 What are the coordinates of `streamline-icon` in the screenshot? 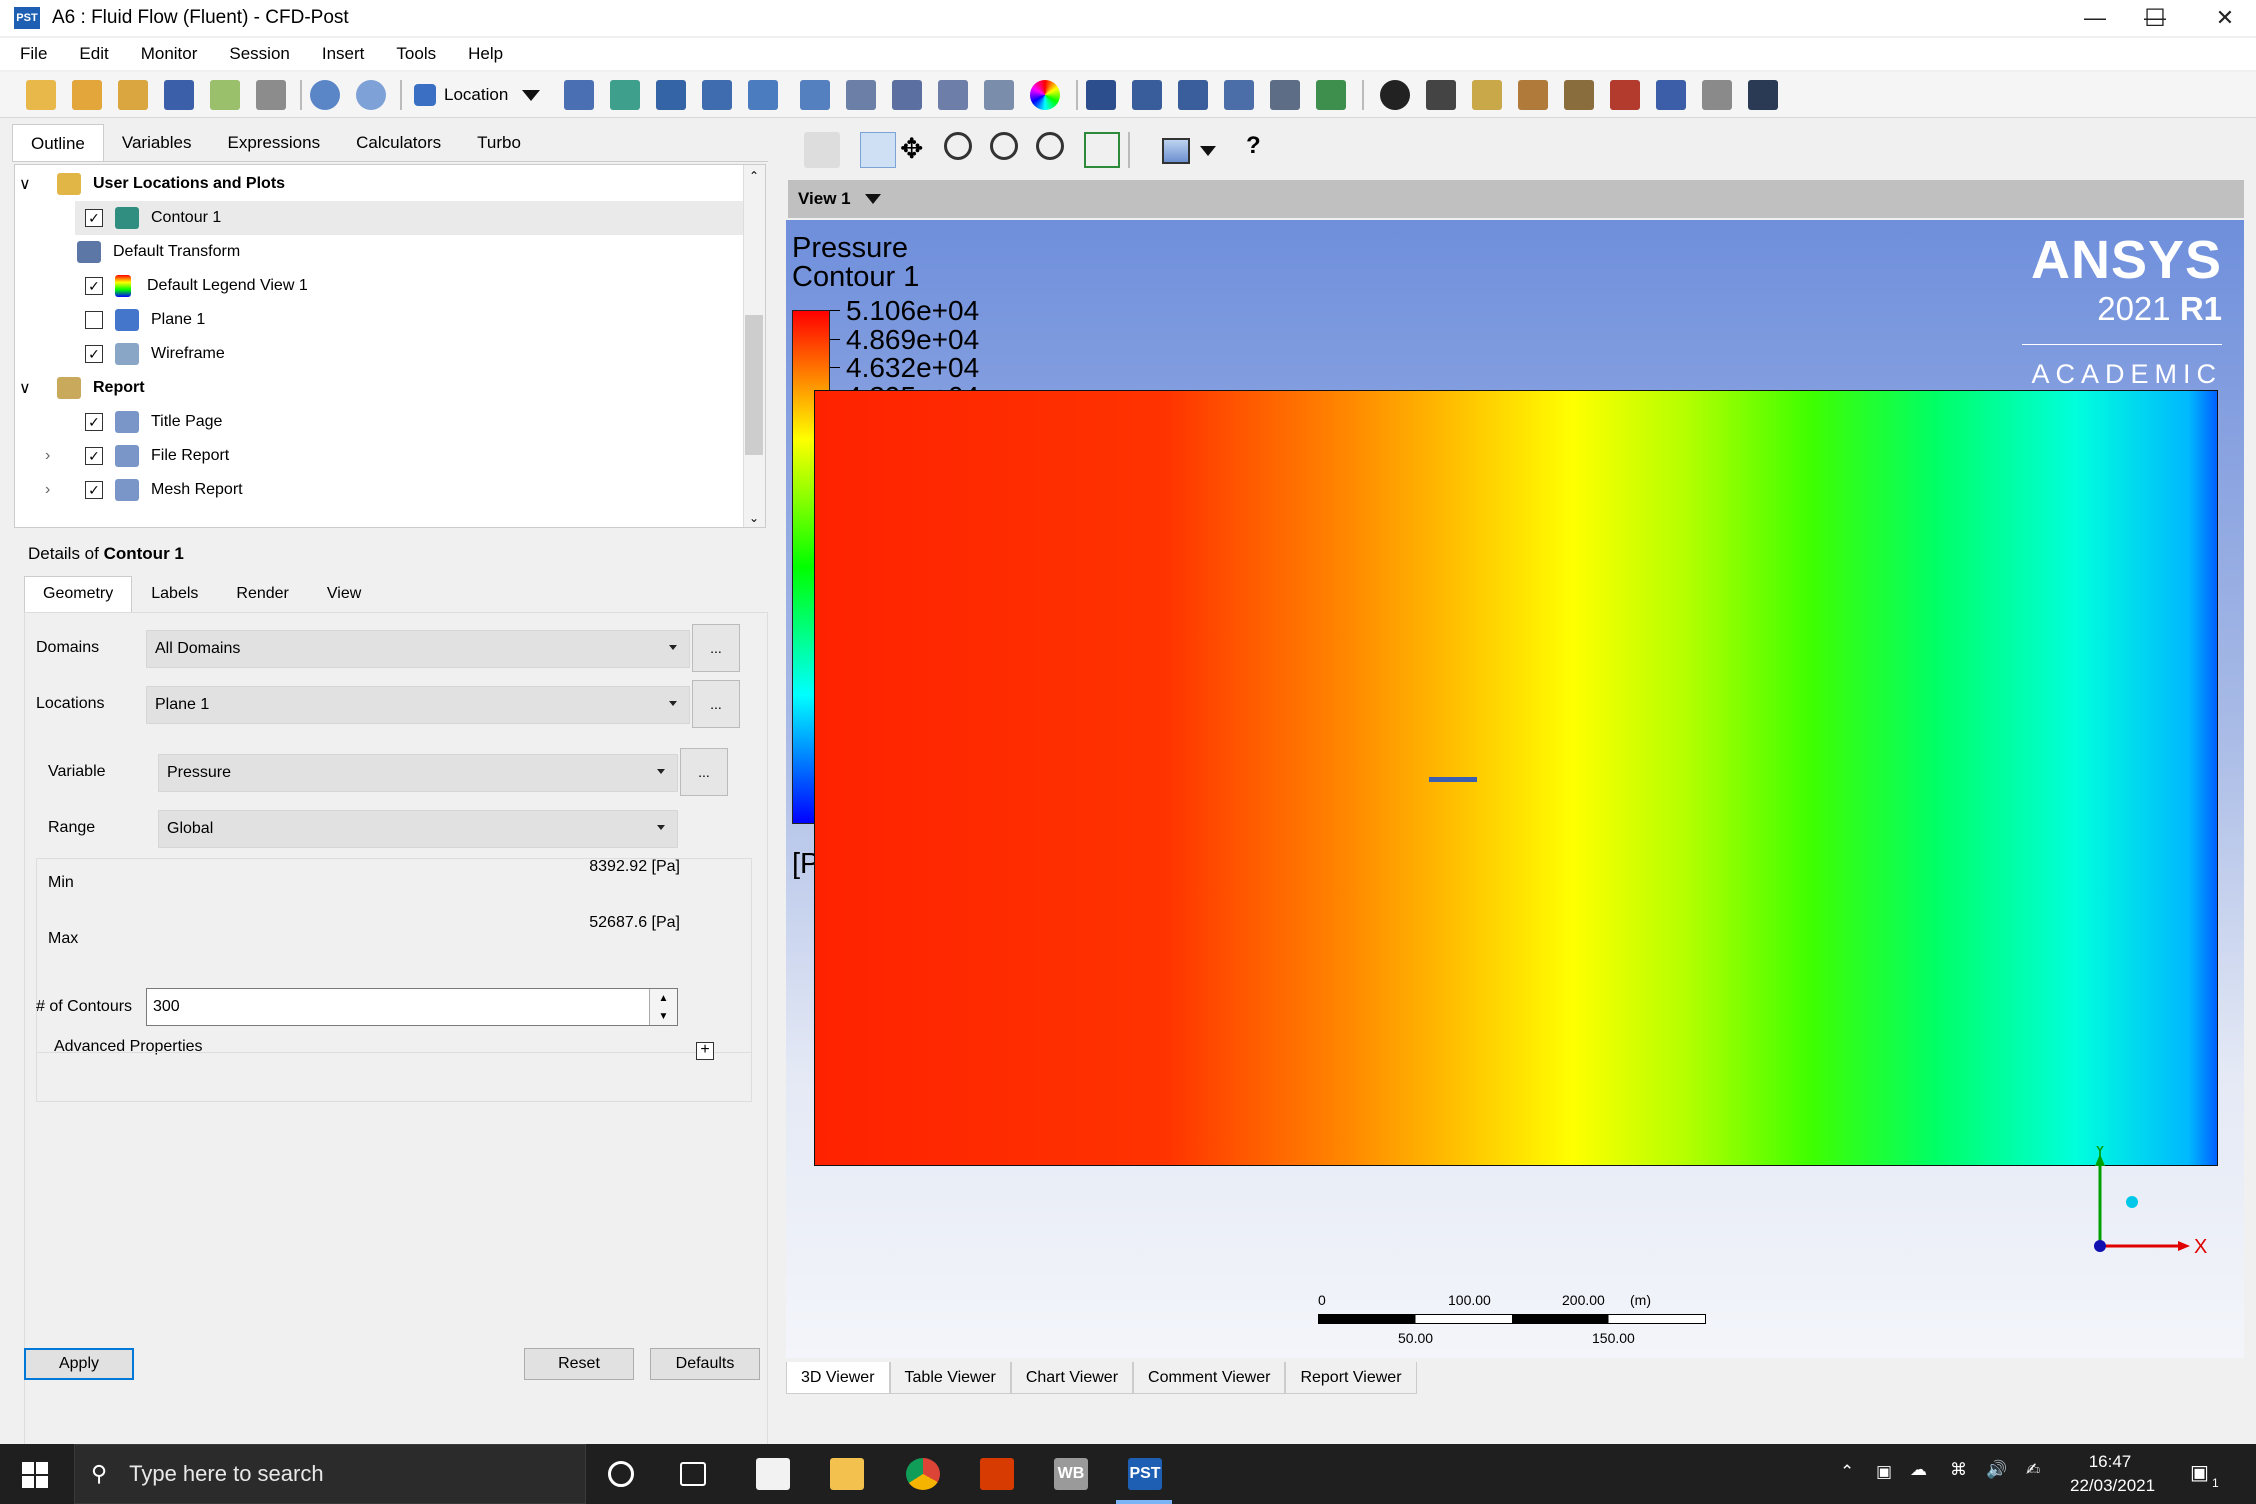 It's located at (671, 95).